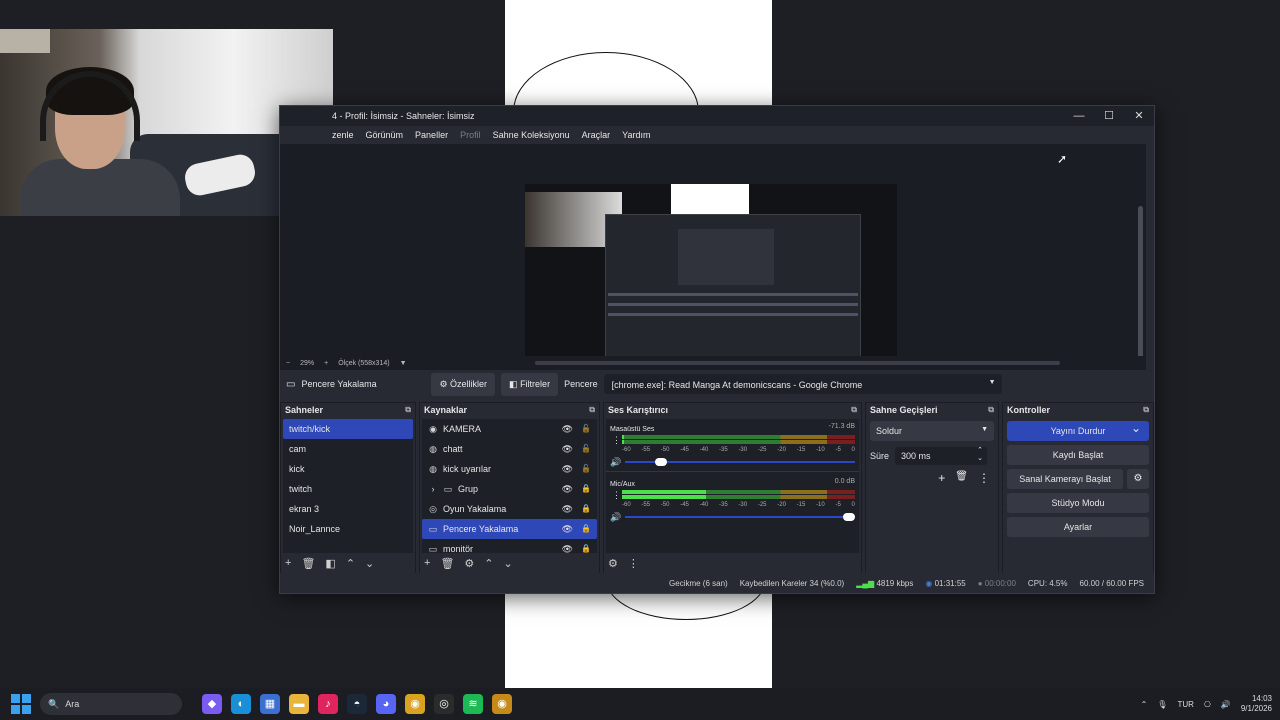 Image resolution: width=1280 pixels, height=720 pixels. What do you see at coordinates (288, 363) in the screenshot?
I see `zoom-out-button: −` at bounding box center [288, 363].